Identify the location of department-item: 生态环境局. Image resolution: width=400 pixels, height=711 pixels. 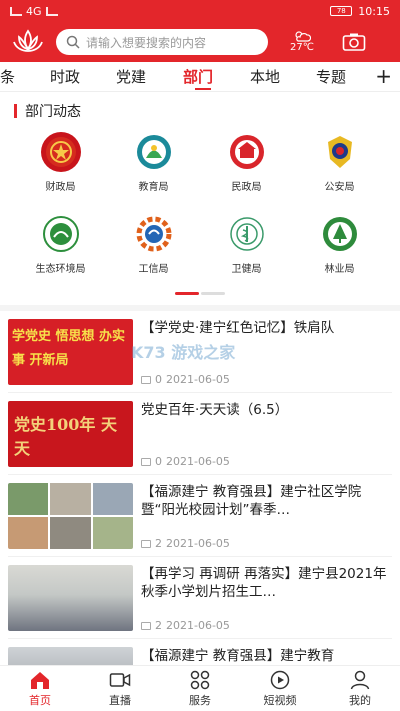
(60, 247).